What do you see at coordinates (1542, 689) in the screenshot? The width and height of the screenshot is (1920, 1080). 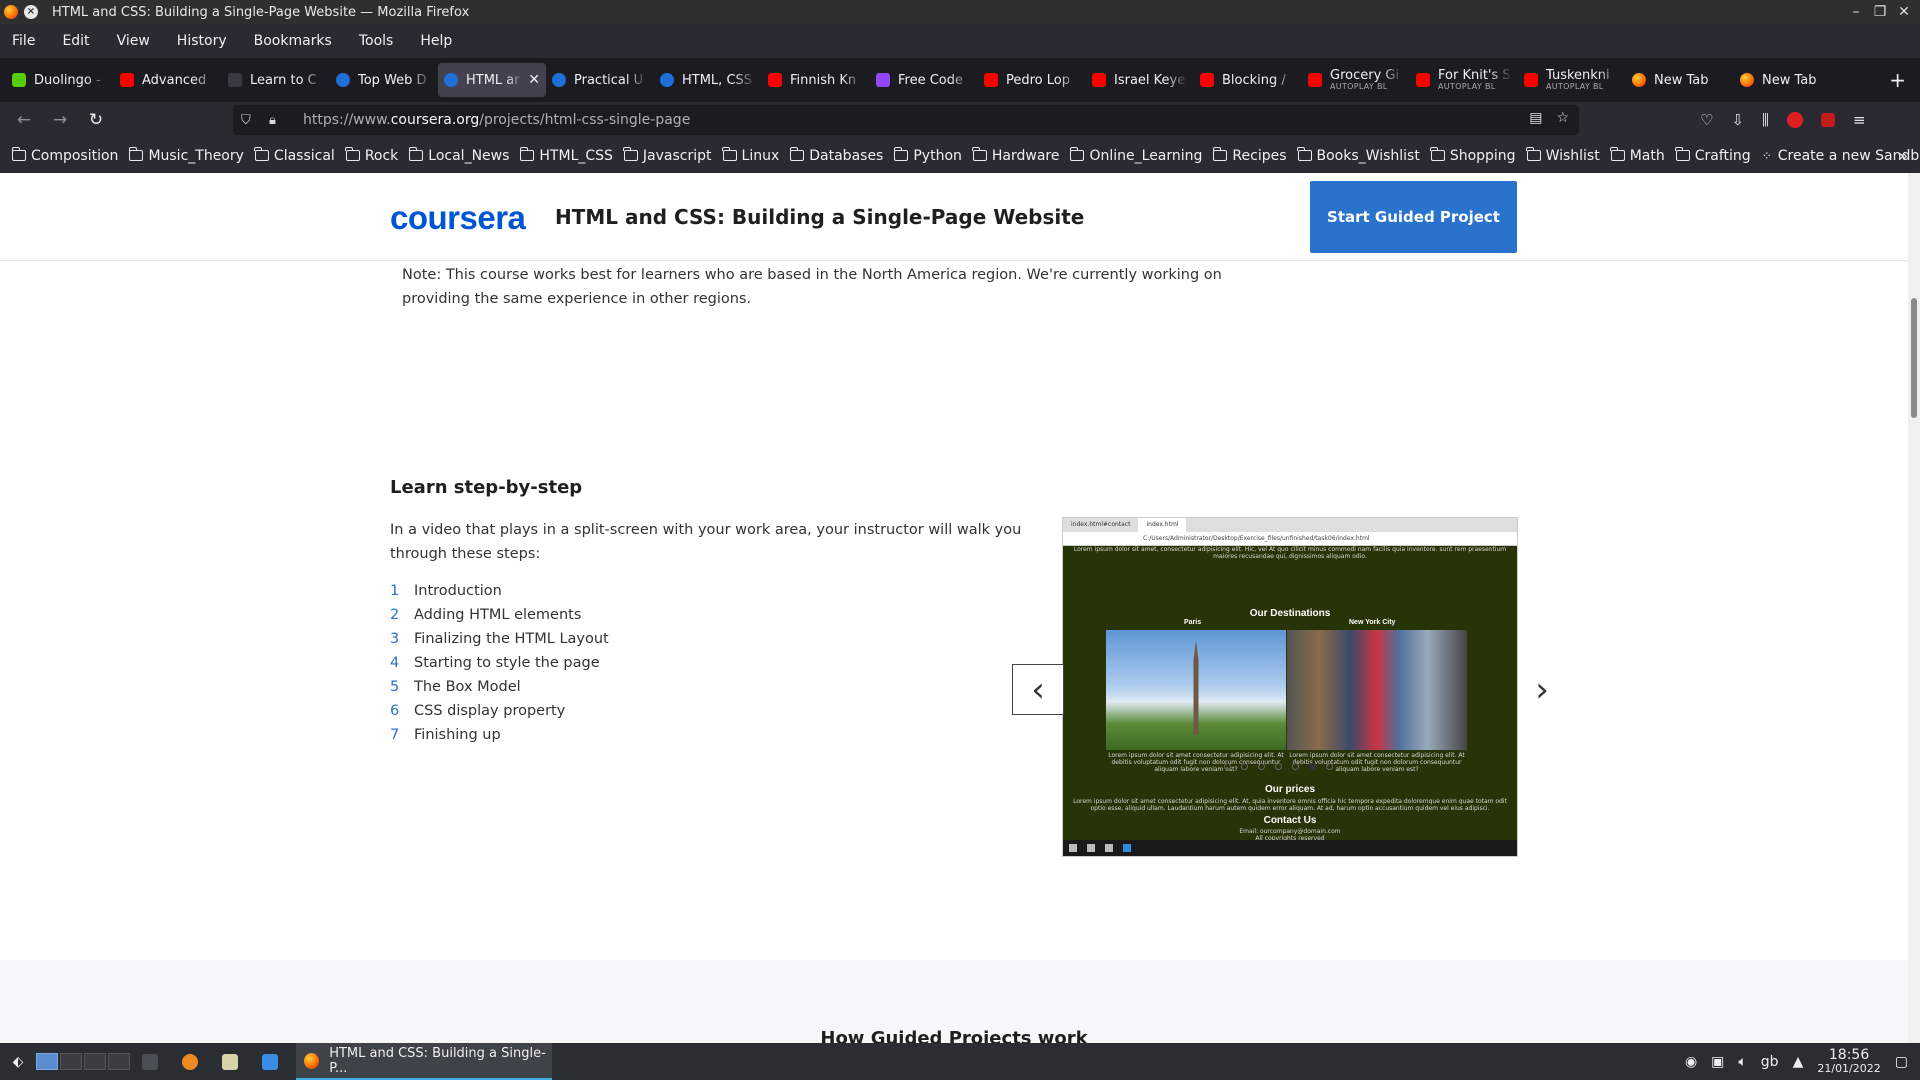 I see `carousel-next-button: ›` at bounding box center [1542, 689].